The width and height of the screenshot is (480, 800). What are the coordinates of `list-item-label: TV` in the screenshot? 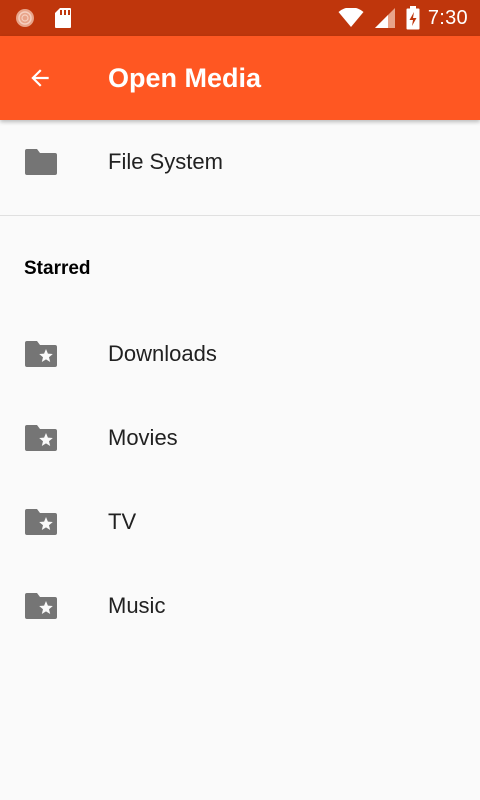 It's located at (122, 521).